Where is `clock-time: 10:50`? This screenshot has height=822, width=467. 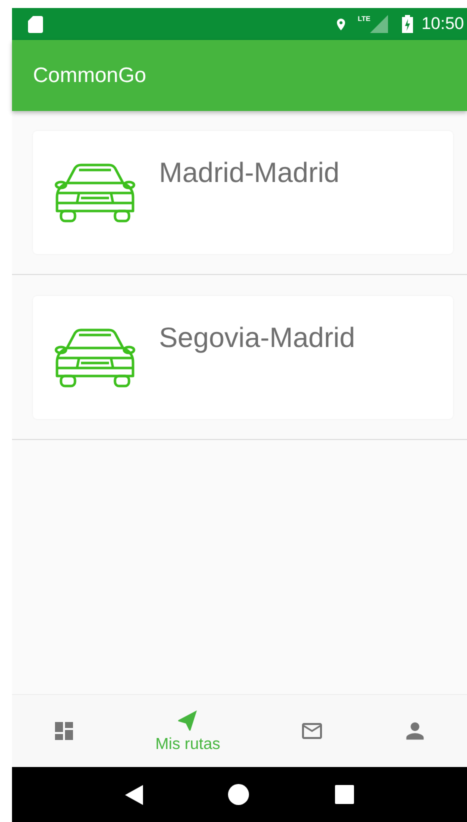
clock-time: 10:50 is located at coordinates (442, 24).